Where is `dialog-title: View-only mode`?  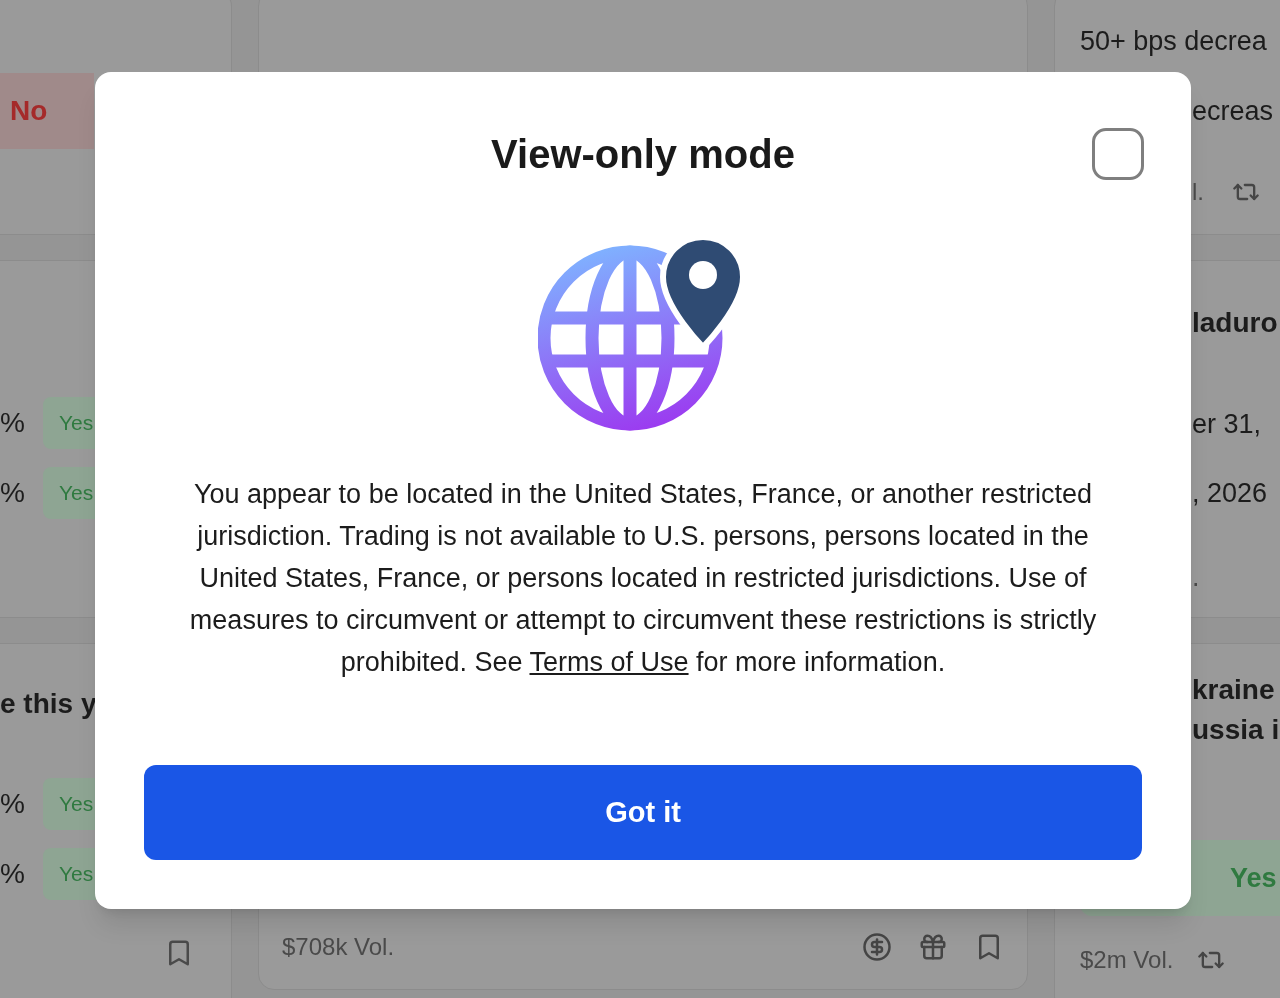
dialog-title: View-only mode is located at coordinates (643, 154).